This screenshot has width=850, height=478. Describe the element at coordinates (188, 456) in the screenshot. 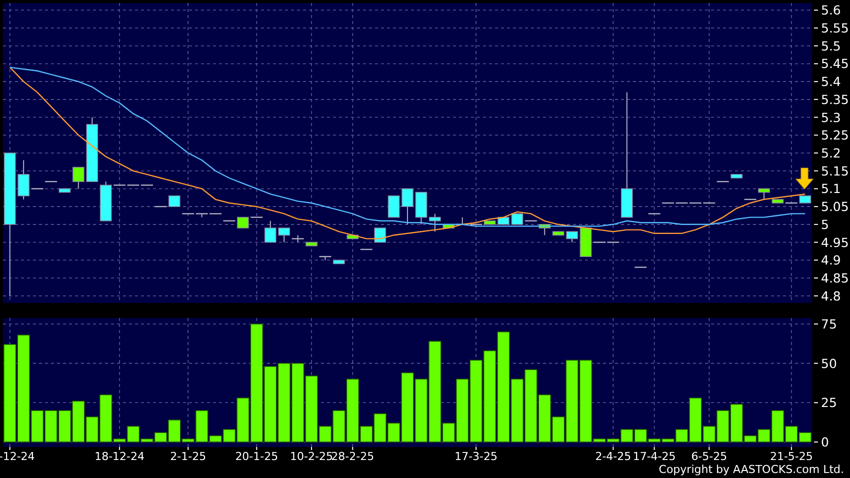

I see `axis-label: 2-1-25` at that location.